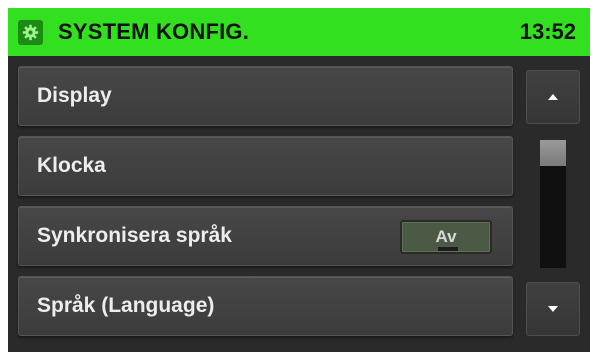 This screenshot has height=359, width=598. What do you see at coordinates (547, 31) in the screenshot?
I see `clock: 13:52` at bounding box center [547, 31].